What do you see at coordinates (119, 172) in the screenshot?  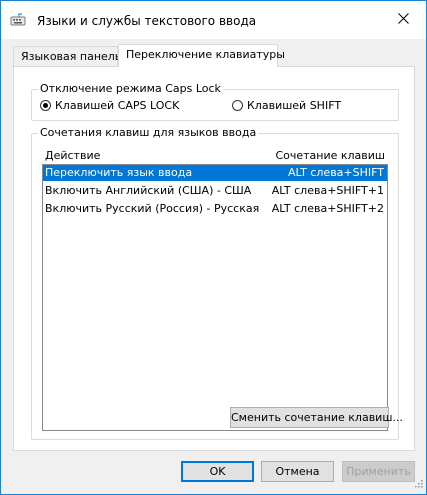 I see `list-item-action: Переключить язык ввода` at bounding box center [119, 172].